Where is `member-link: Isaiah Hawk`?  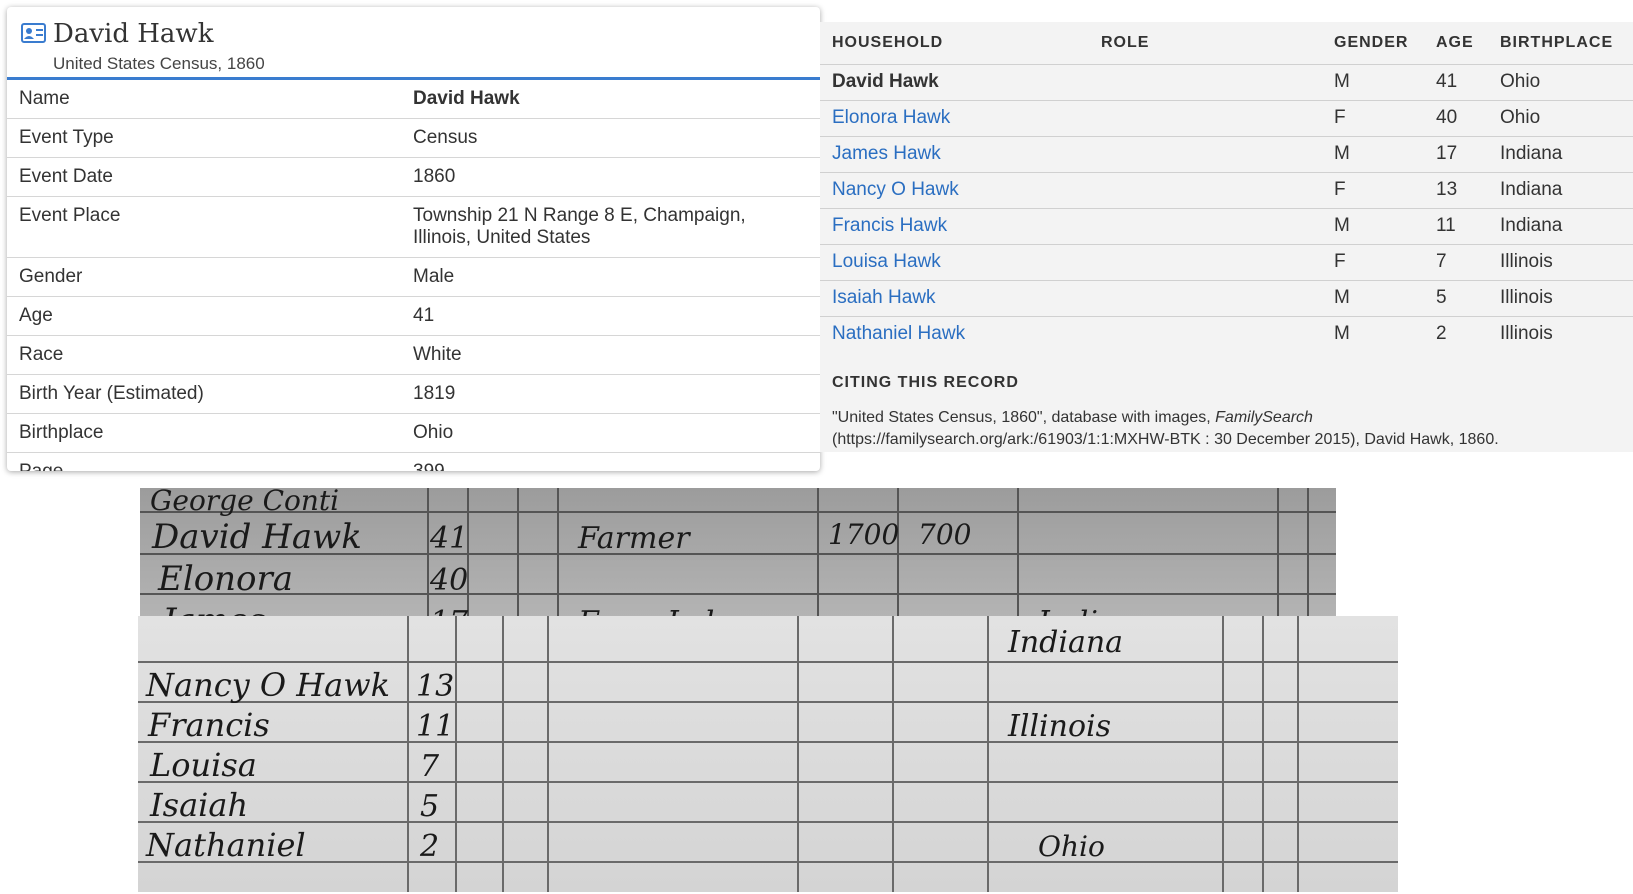
member-link: Isaiah Hawk is located at coordinates (884, 297).